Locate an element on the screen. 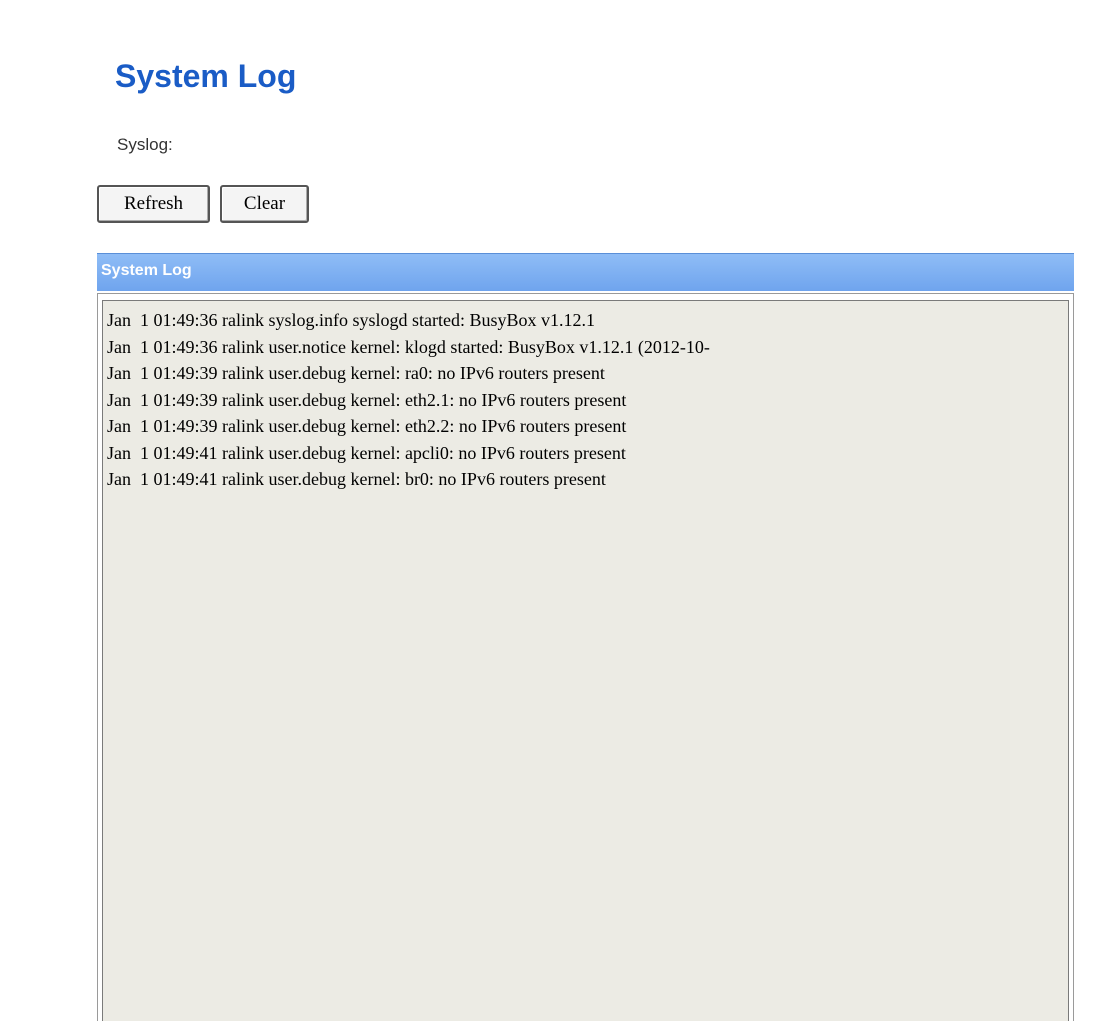  syslog-label: Syslog: is located at coordinates (145, 144).